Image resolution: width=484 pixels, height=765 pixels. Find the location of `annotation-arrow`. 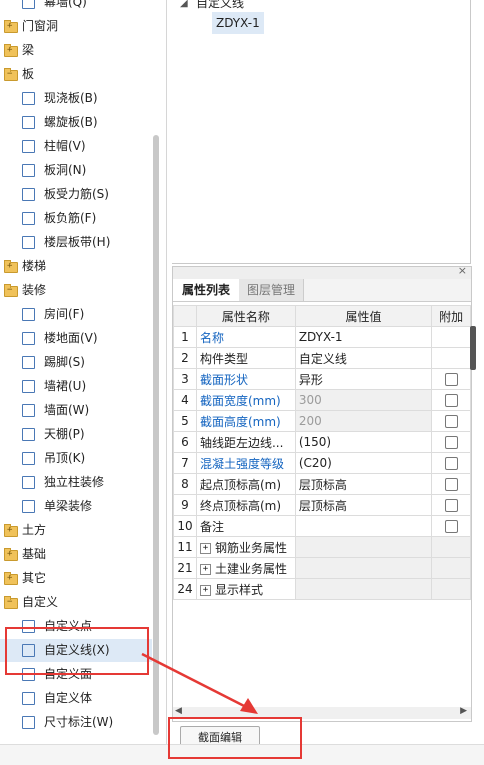

annotation-arrow is located at coordinates (199, 683).